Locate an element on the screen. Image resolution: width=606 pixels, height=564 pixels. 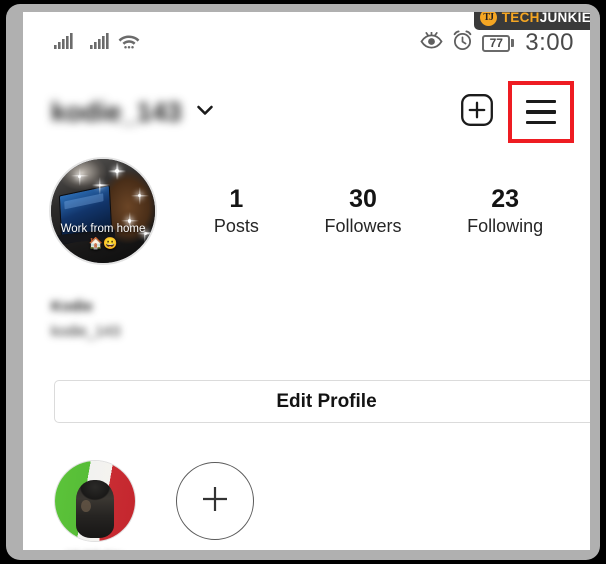
battery-icon: 77 is located at coordinates (498, 43).